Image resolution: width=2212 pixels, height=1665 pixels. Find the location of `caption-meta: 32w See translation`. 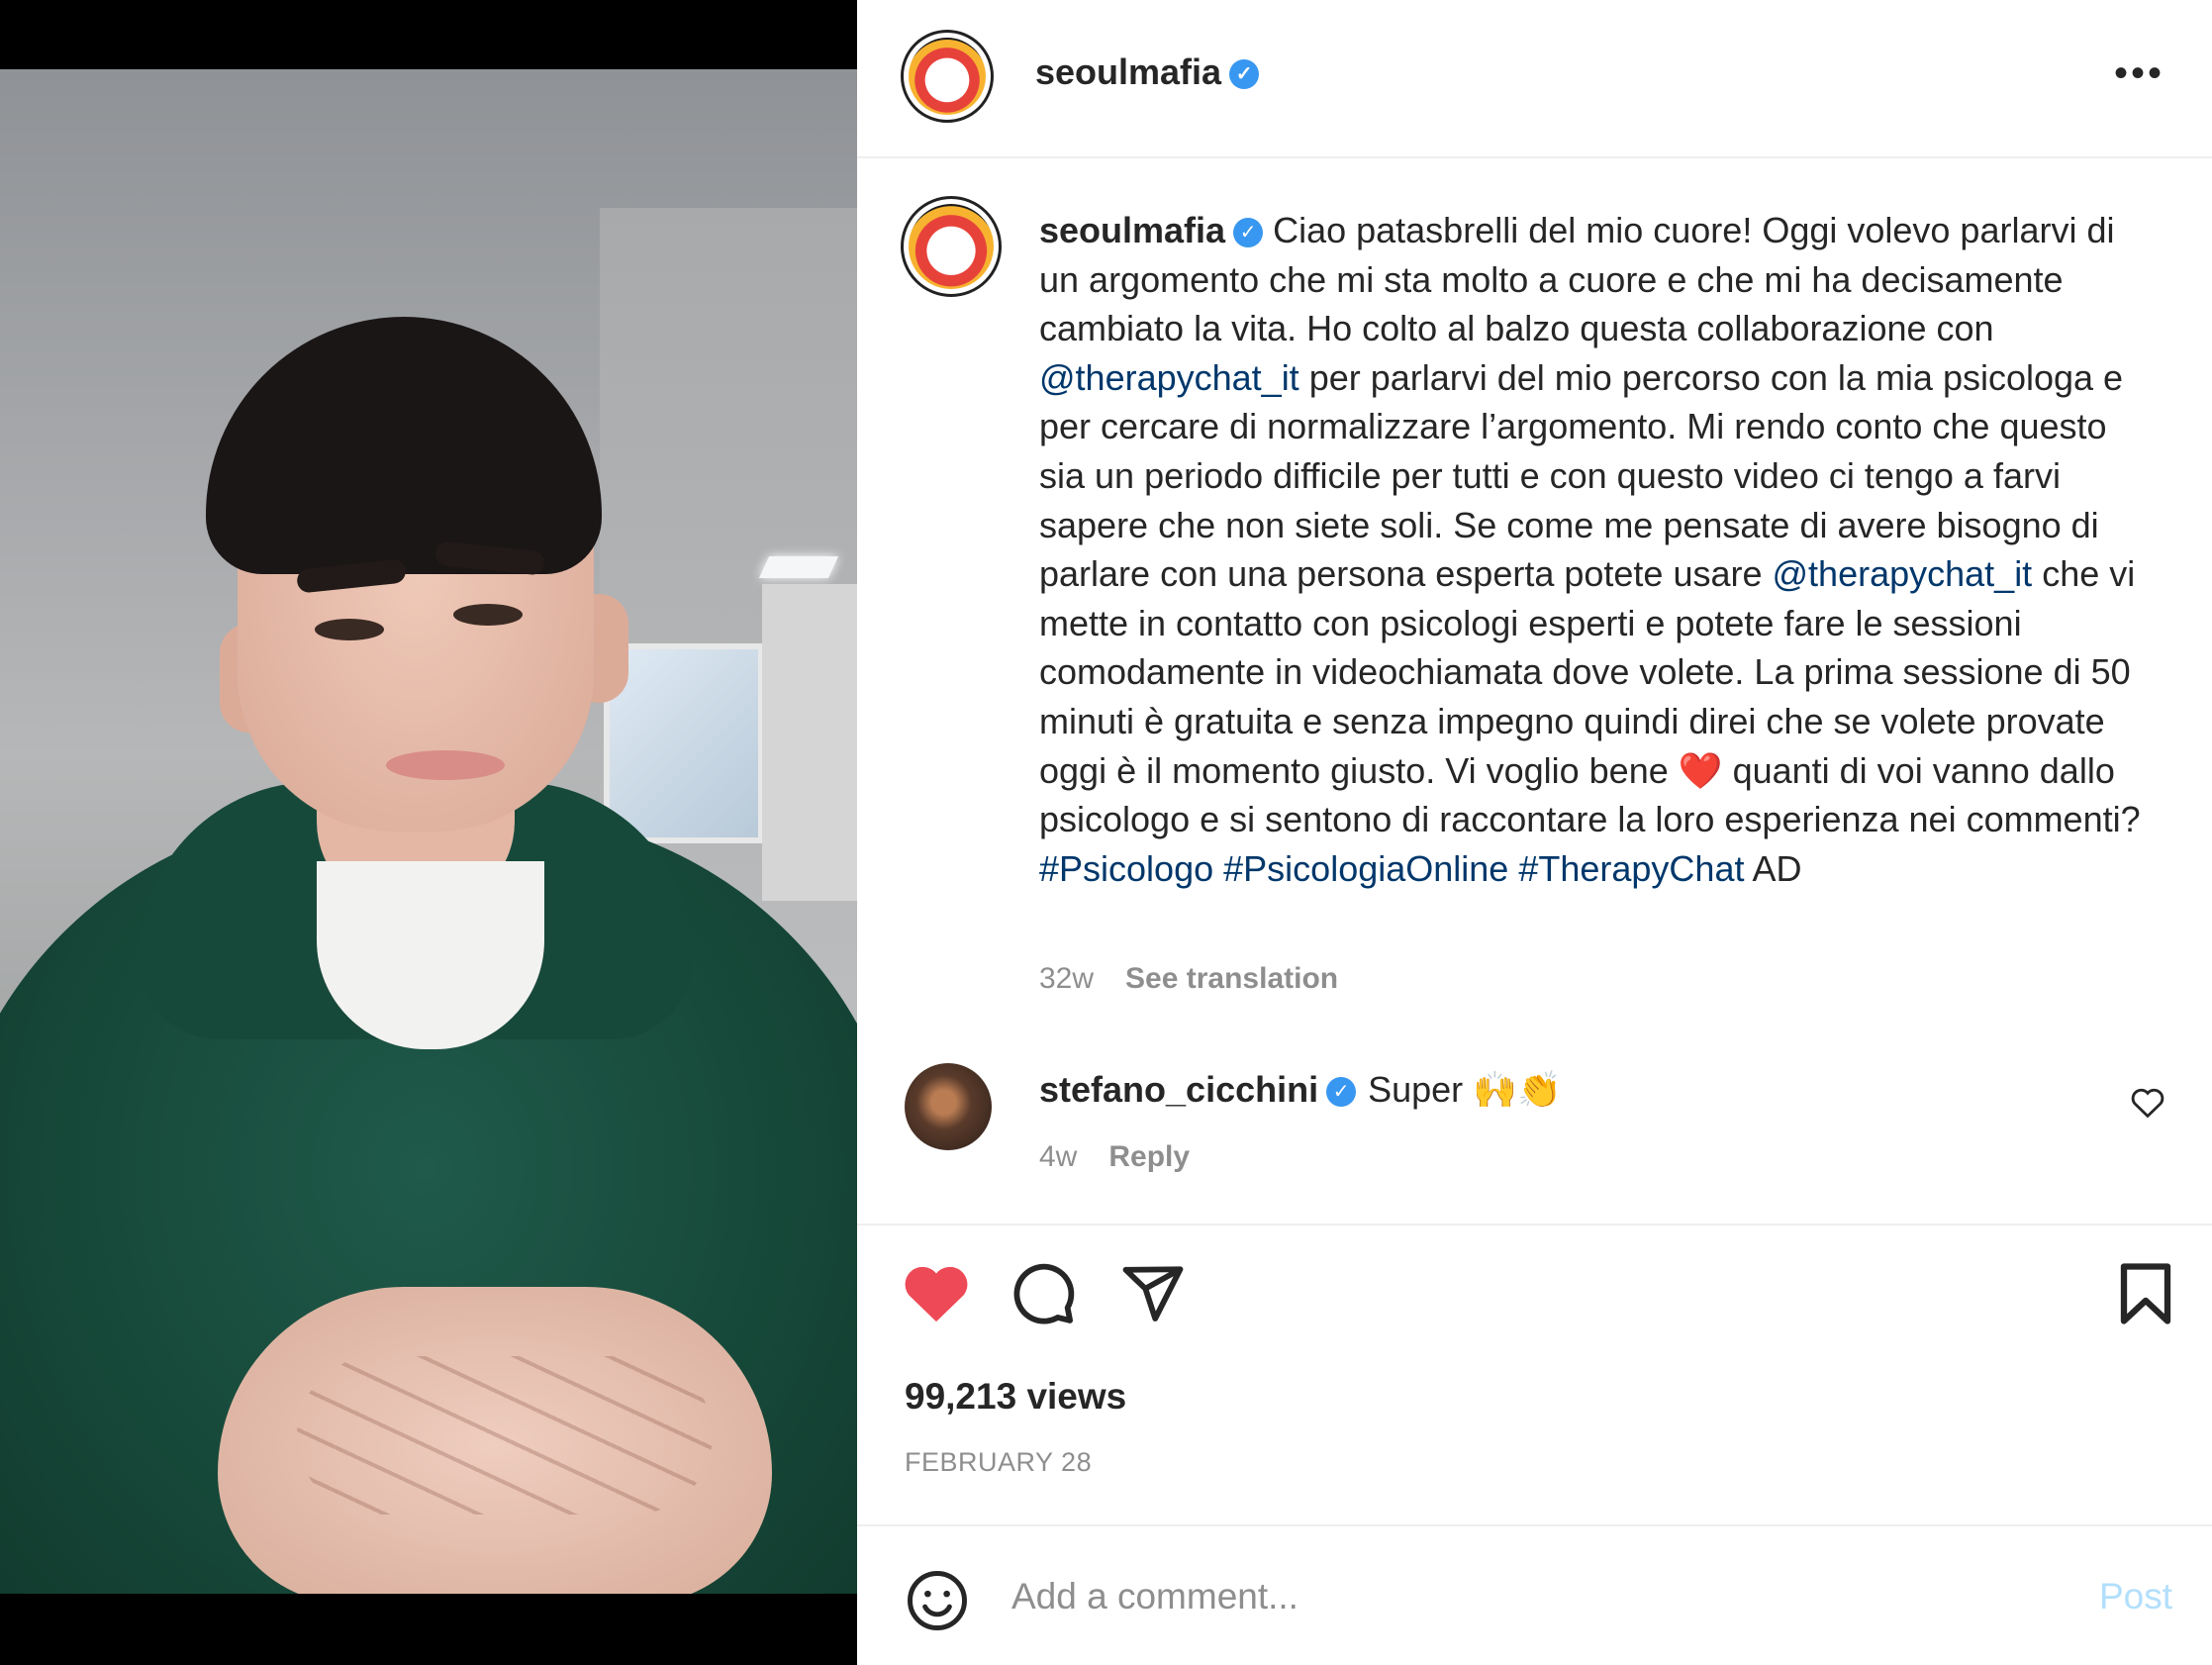

caption-meta: 32w See translation is located at coordinates (1188, 979).